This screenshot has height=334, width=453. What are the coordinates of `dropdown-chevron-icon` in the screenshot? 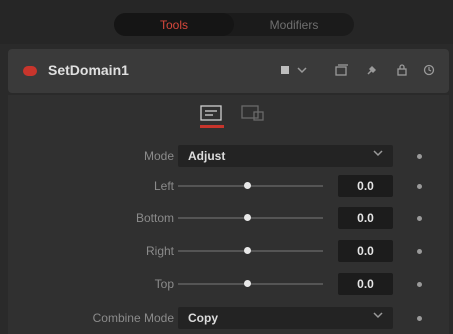 It's located at (302, 70).